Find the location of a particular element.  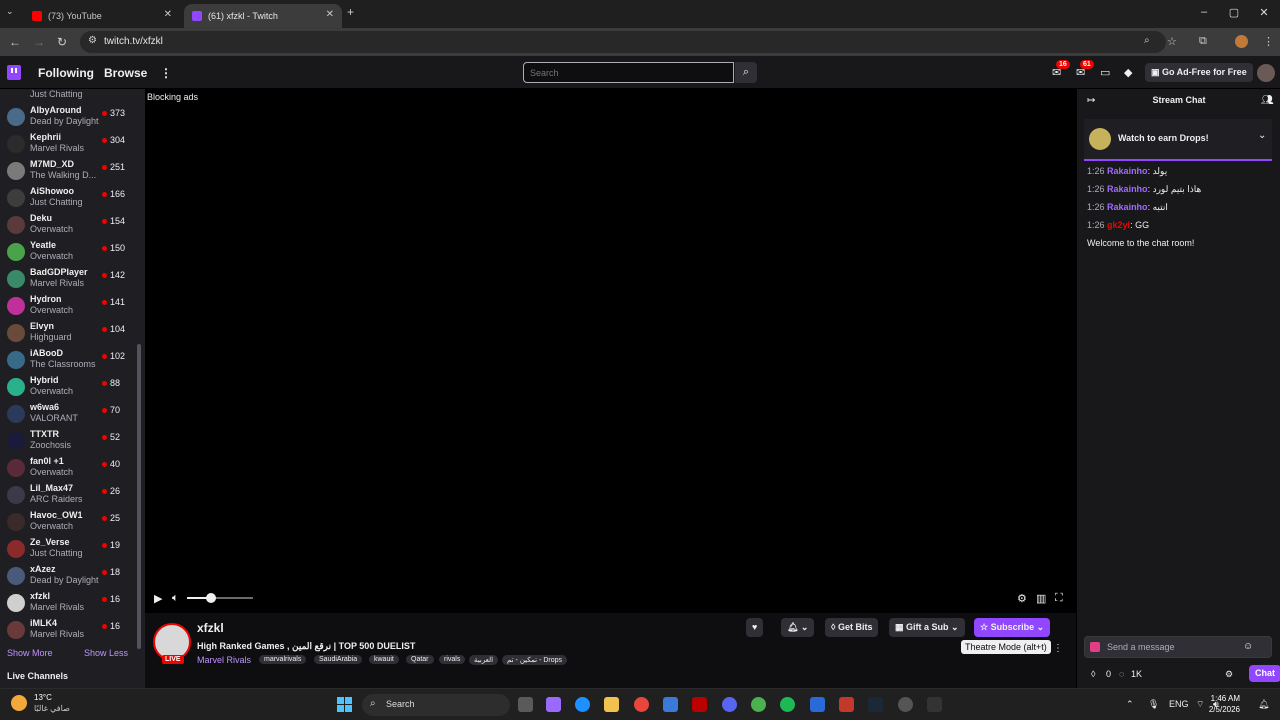

play-icon: ▶ is located at coordinates (158, 598).